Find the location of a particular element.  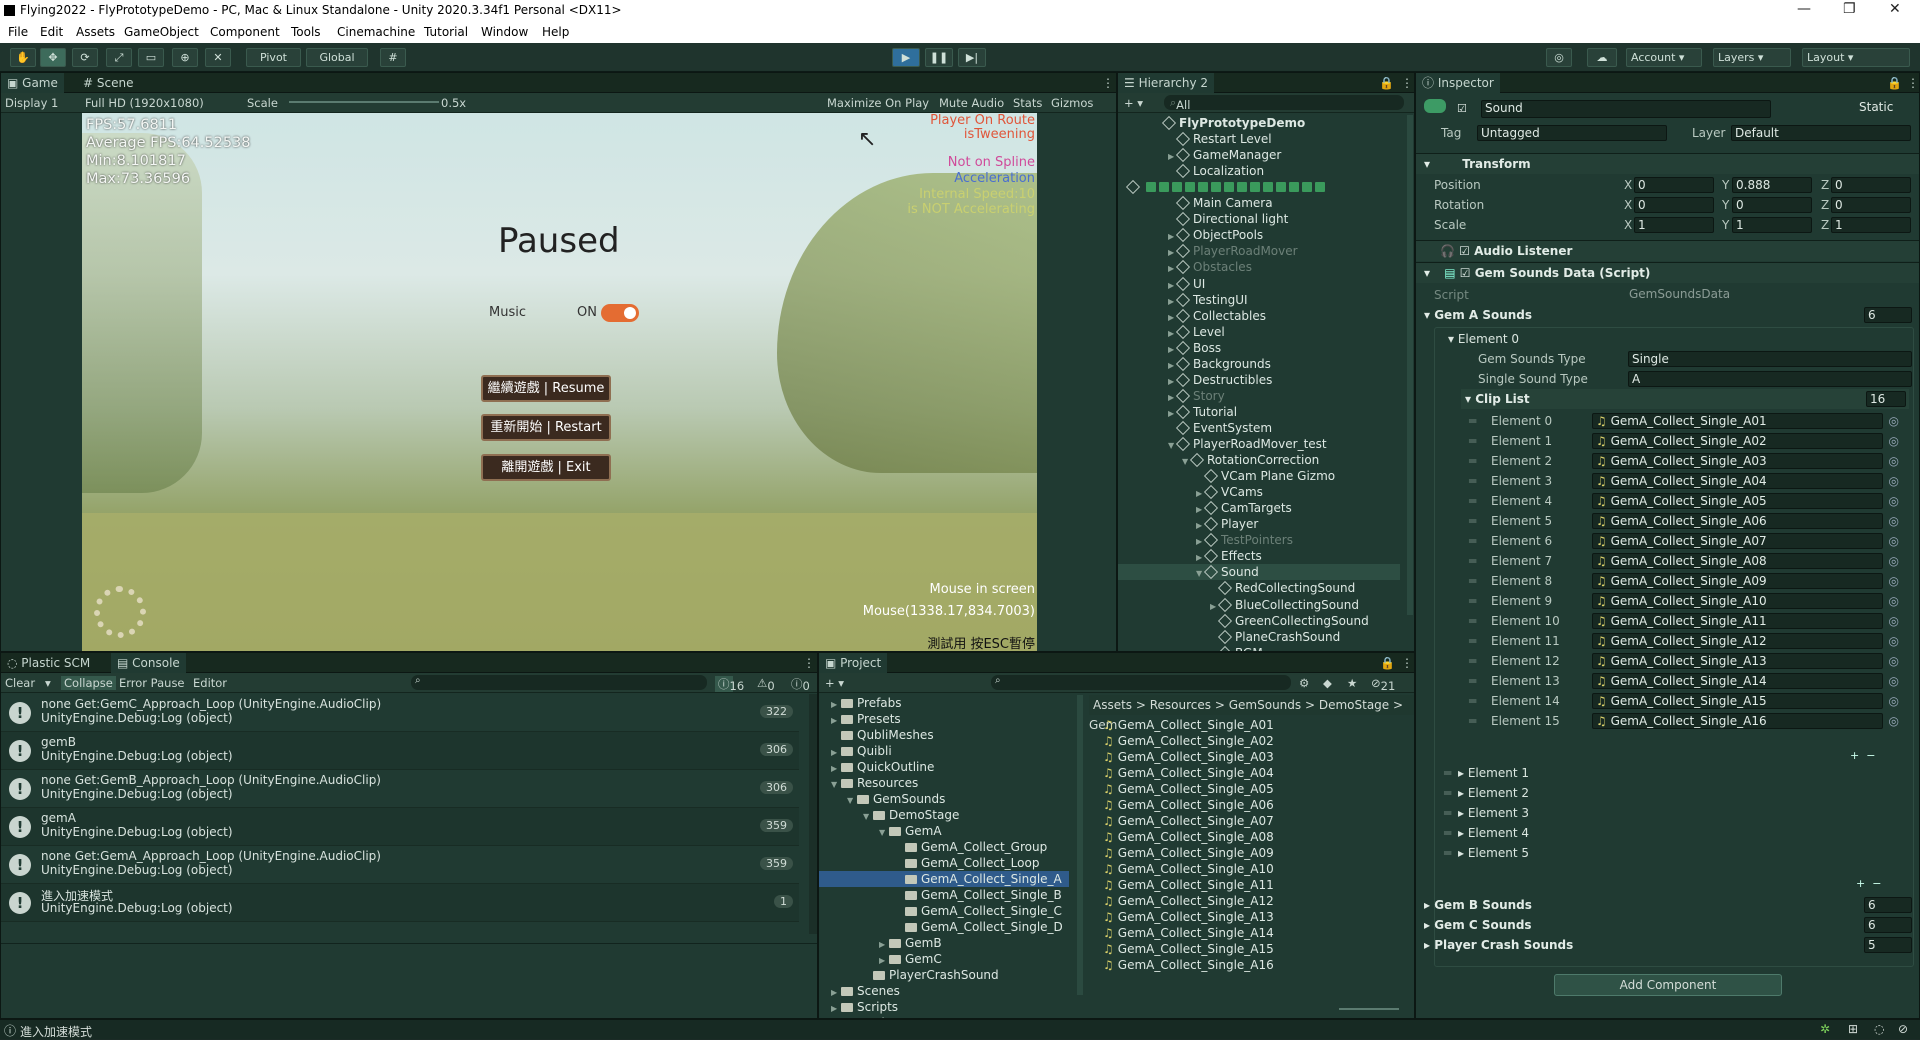

gem-b-row: ▸ Gem B Sounds 6 is located at coordinates (1667, 905).